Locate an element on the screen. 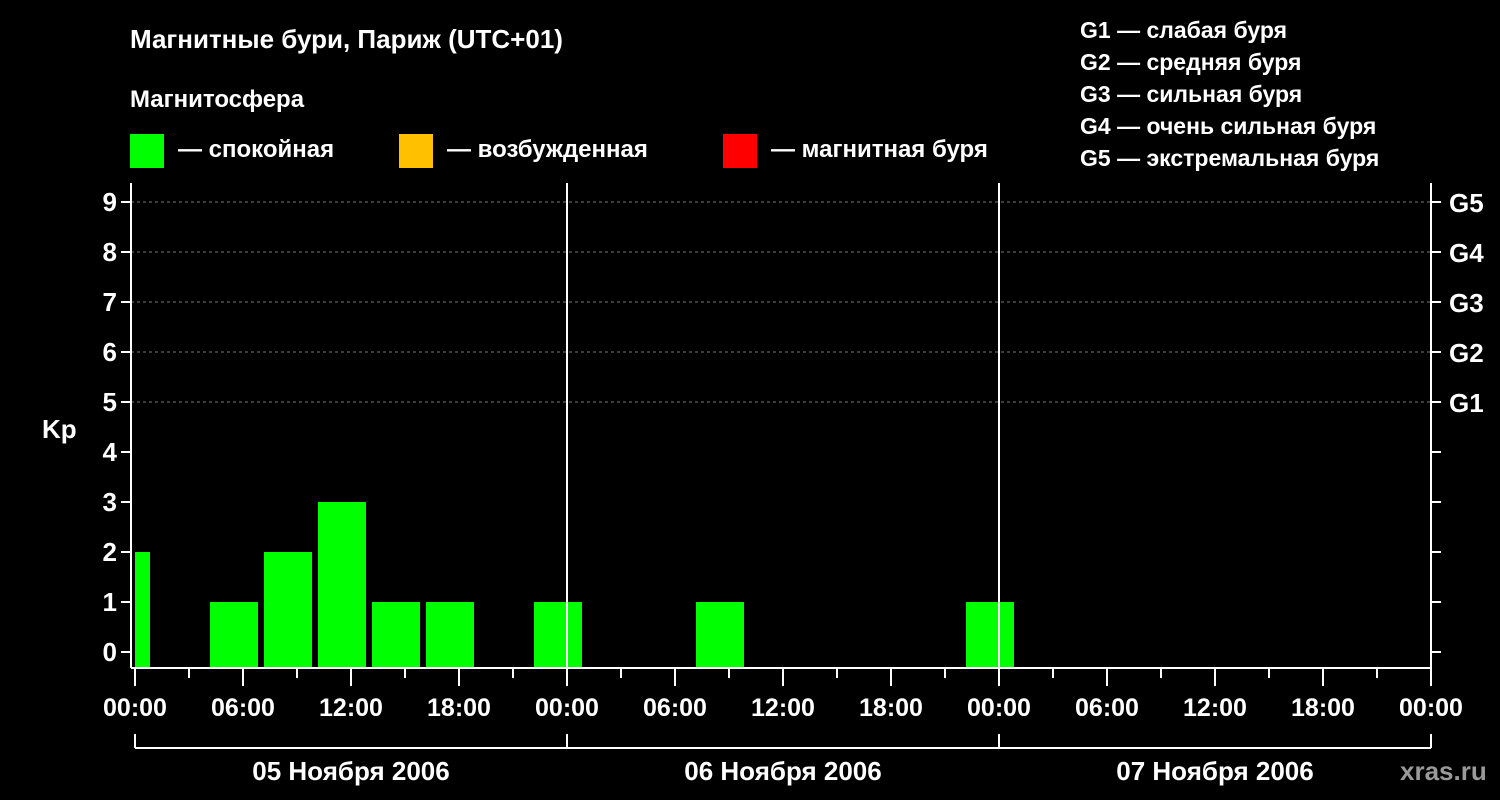 The width and height of the screenshot is (1500, 800). y-tick-label: 3 is located at coordinates (110, 502).